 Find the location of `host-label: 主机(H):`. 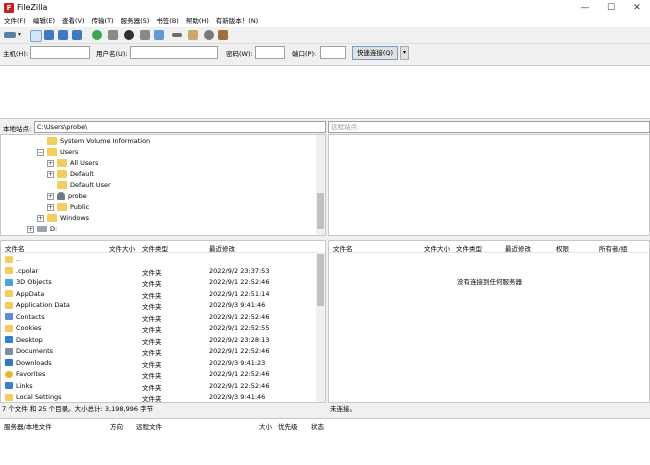

host-label: 主机(H): is located at coordinates (16, 54).